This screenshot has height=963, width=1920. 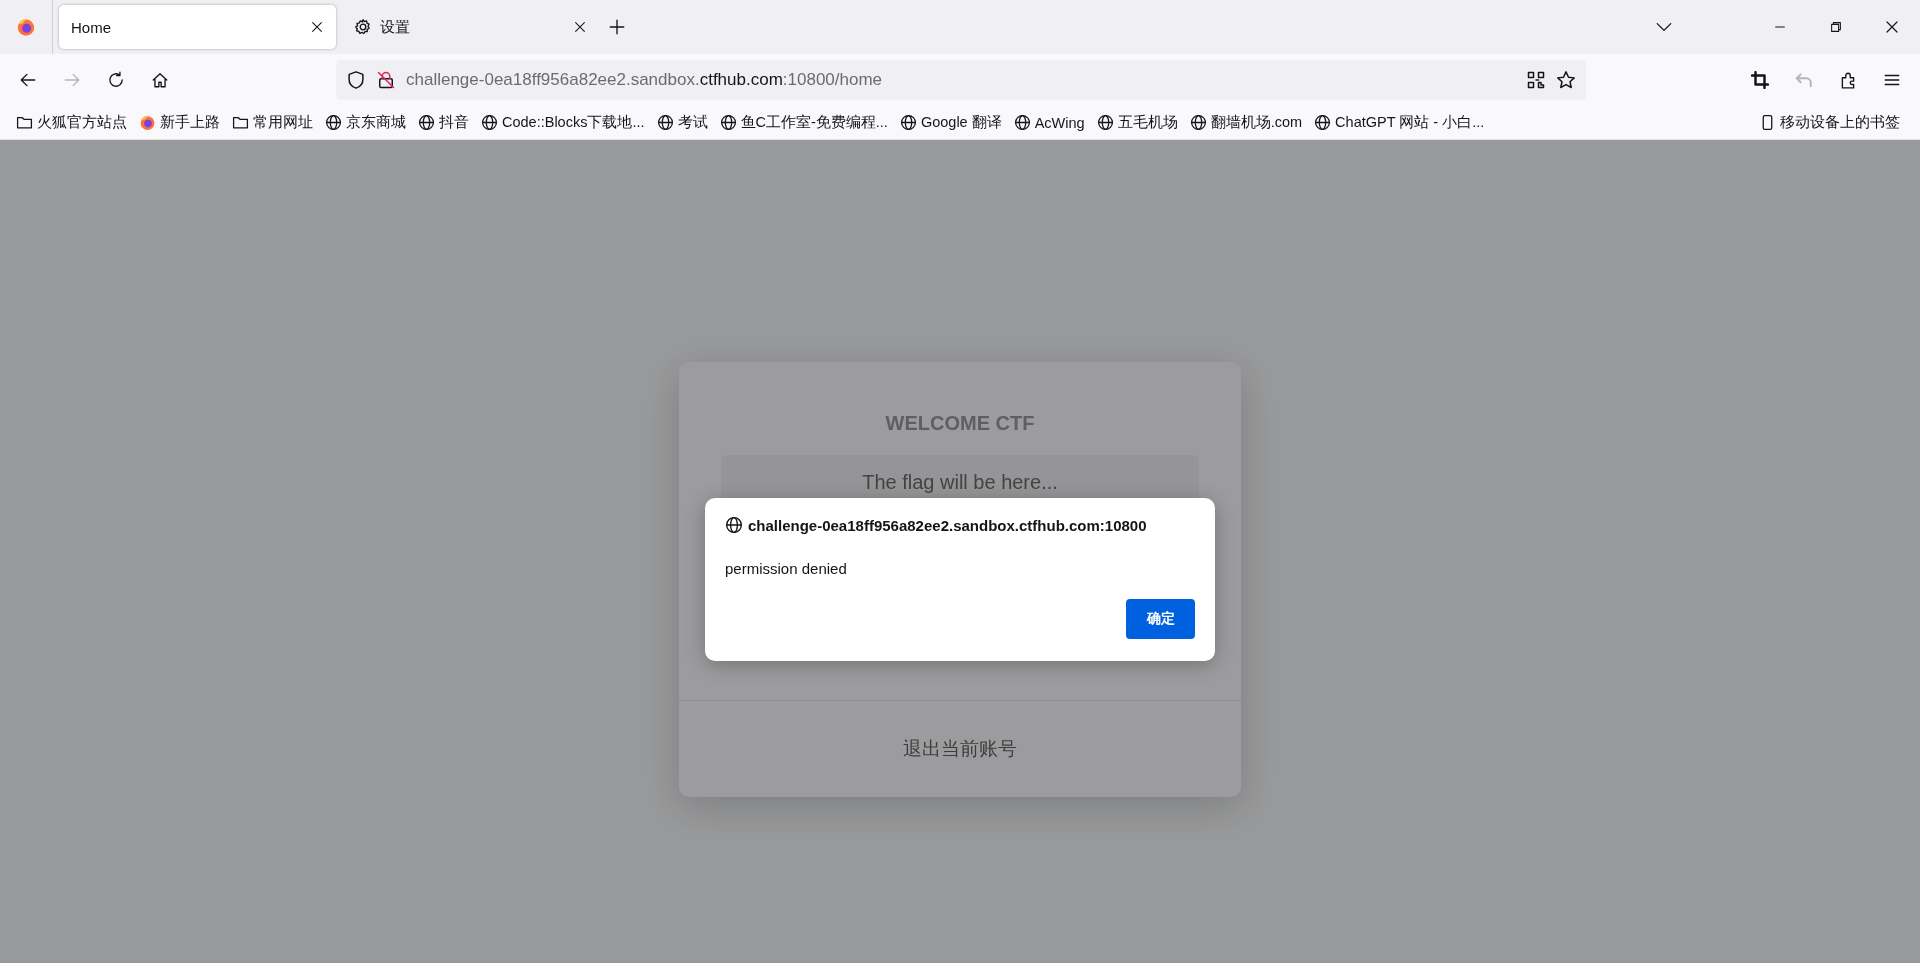 What do you see at coordinates (1760, 80) in the screenshot?
I see `crop-icon` at bounding box center [1760, 80].